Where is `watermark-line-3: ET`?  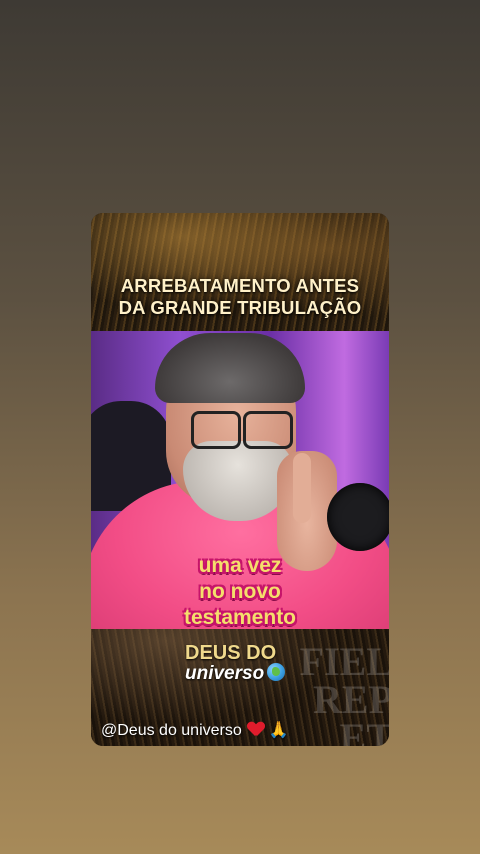 watermark-line-3: ET is located at coordinates (364, 731).